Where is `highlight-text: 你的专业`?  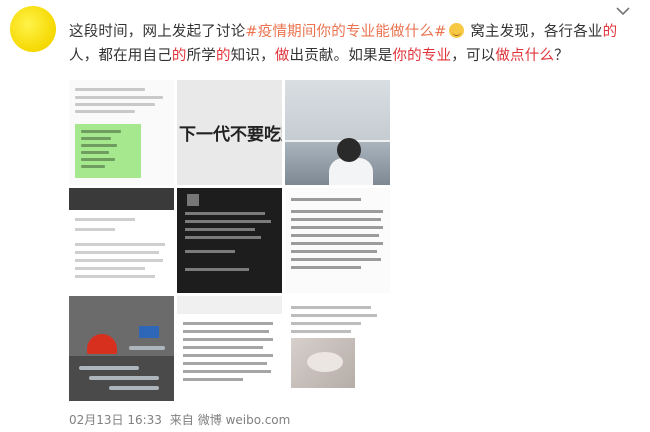
highlight-text: 你的专业 is located at coordinates (422, 56).